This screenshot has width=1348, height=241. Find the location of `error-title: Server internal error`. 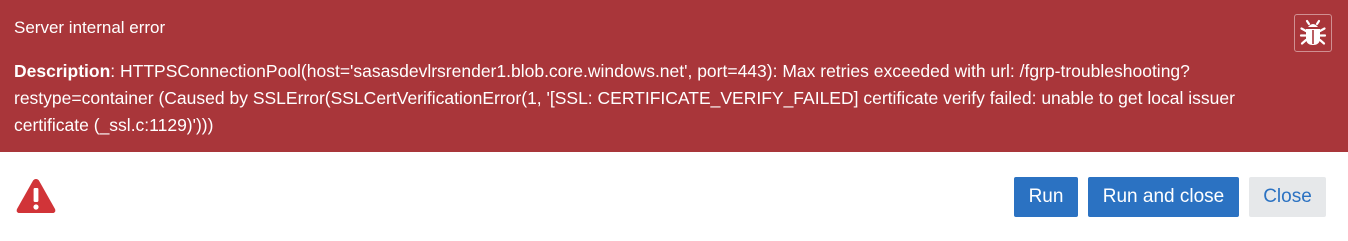

error-title: Server internal error is located at coordinates (90, 27).